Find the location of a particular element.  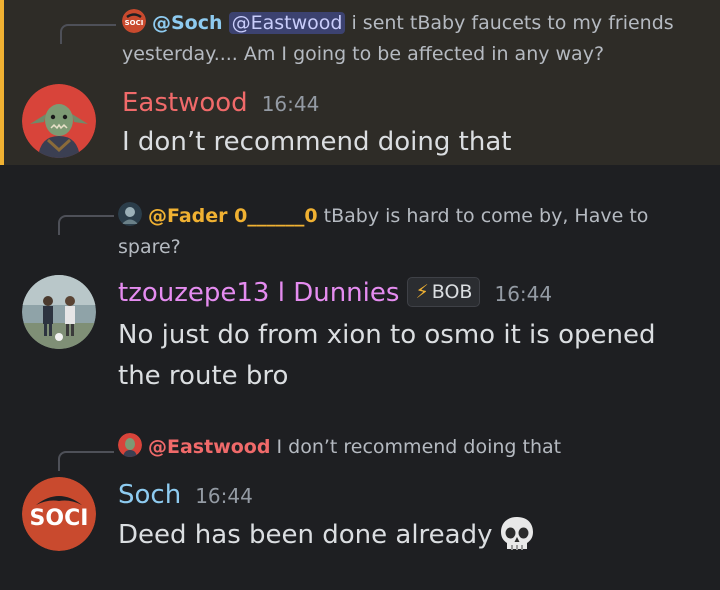

reply-author: @Fader 0______0 is located at coordinates (233, 216).